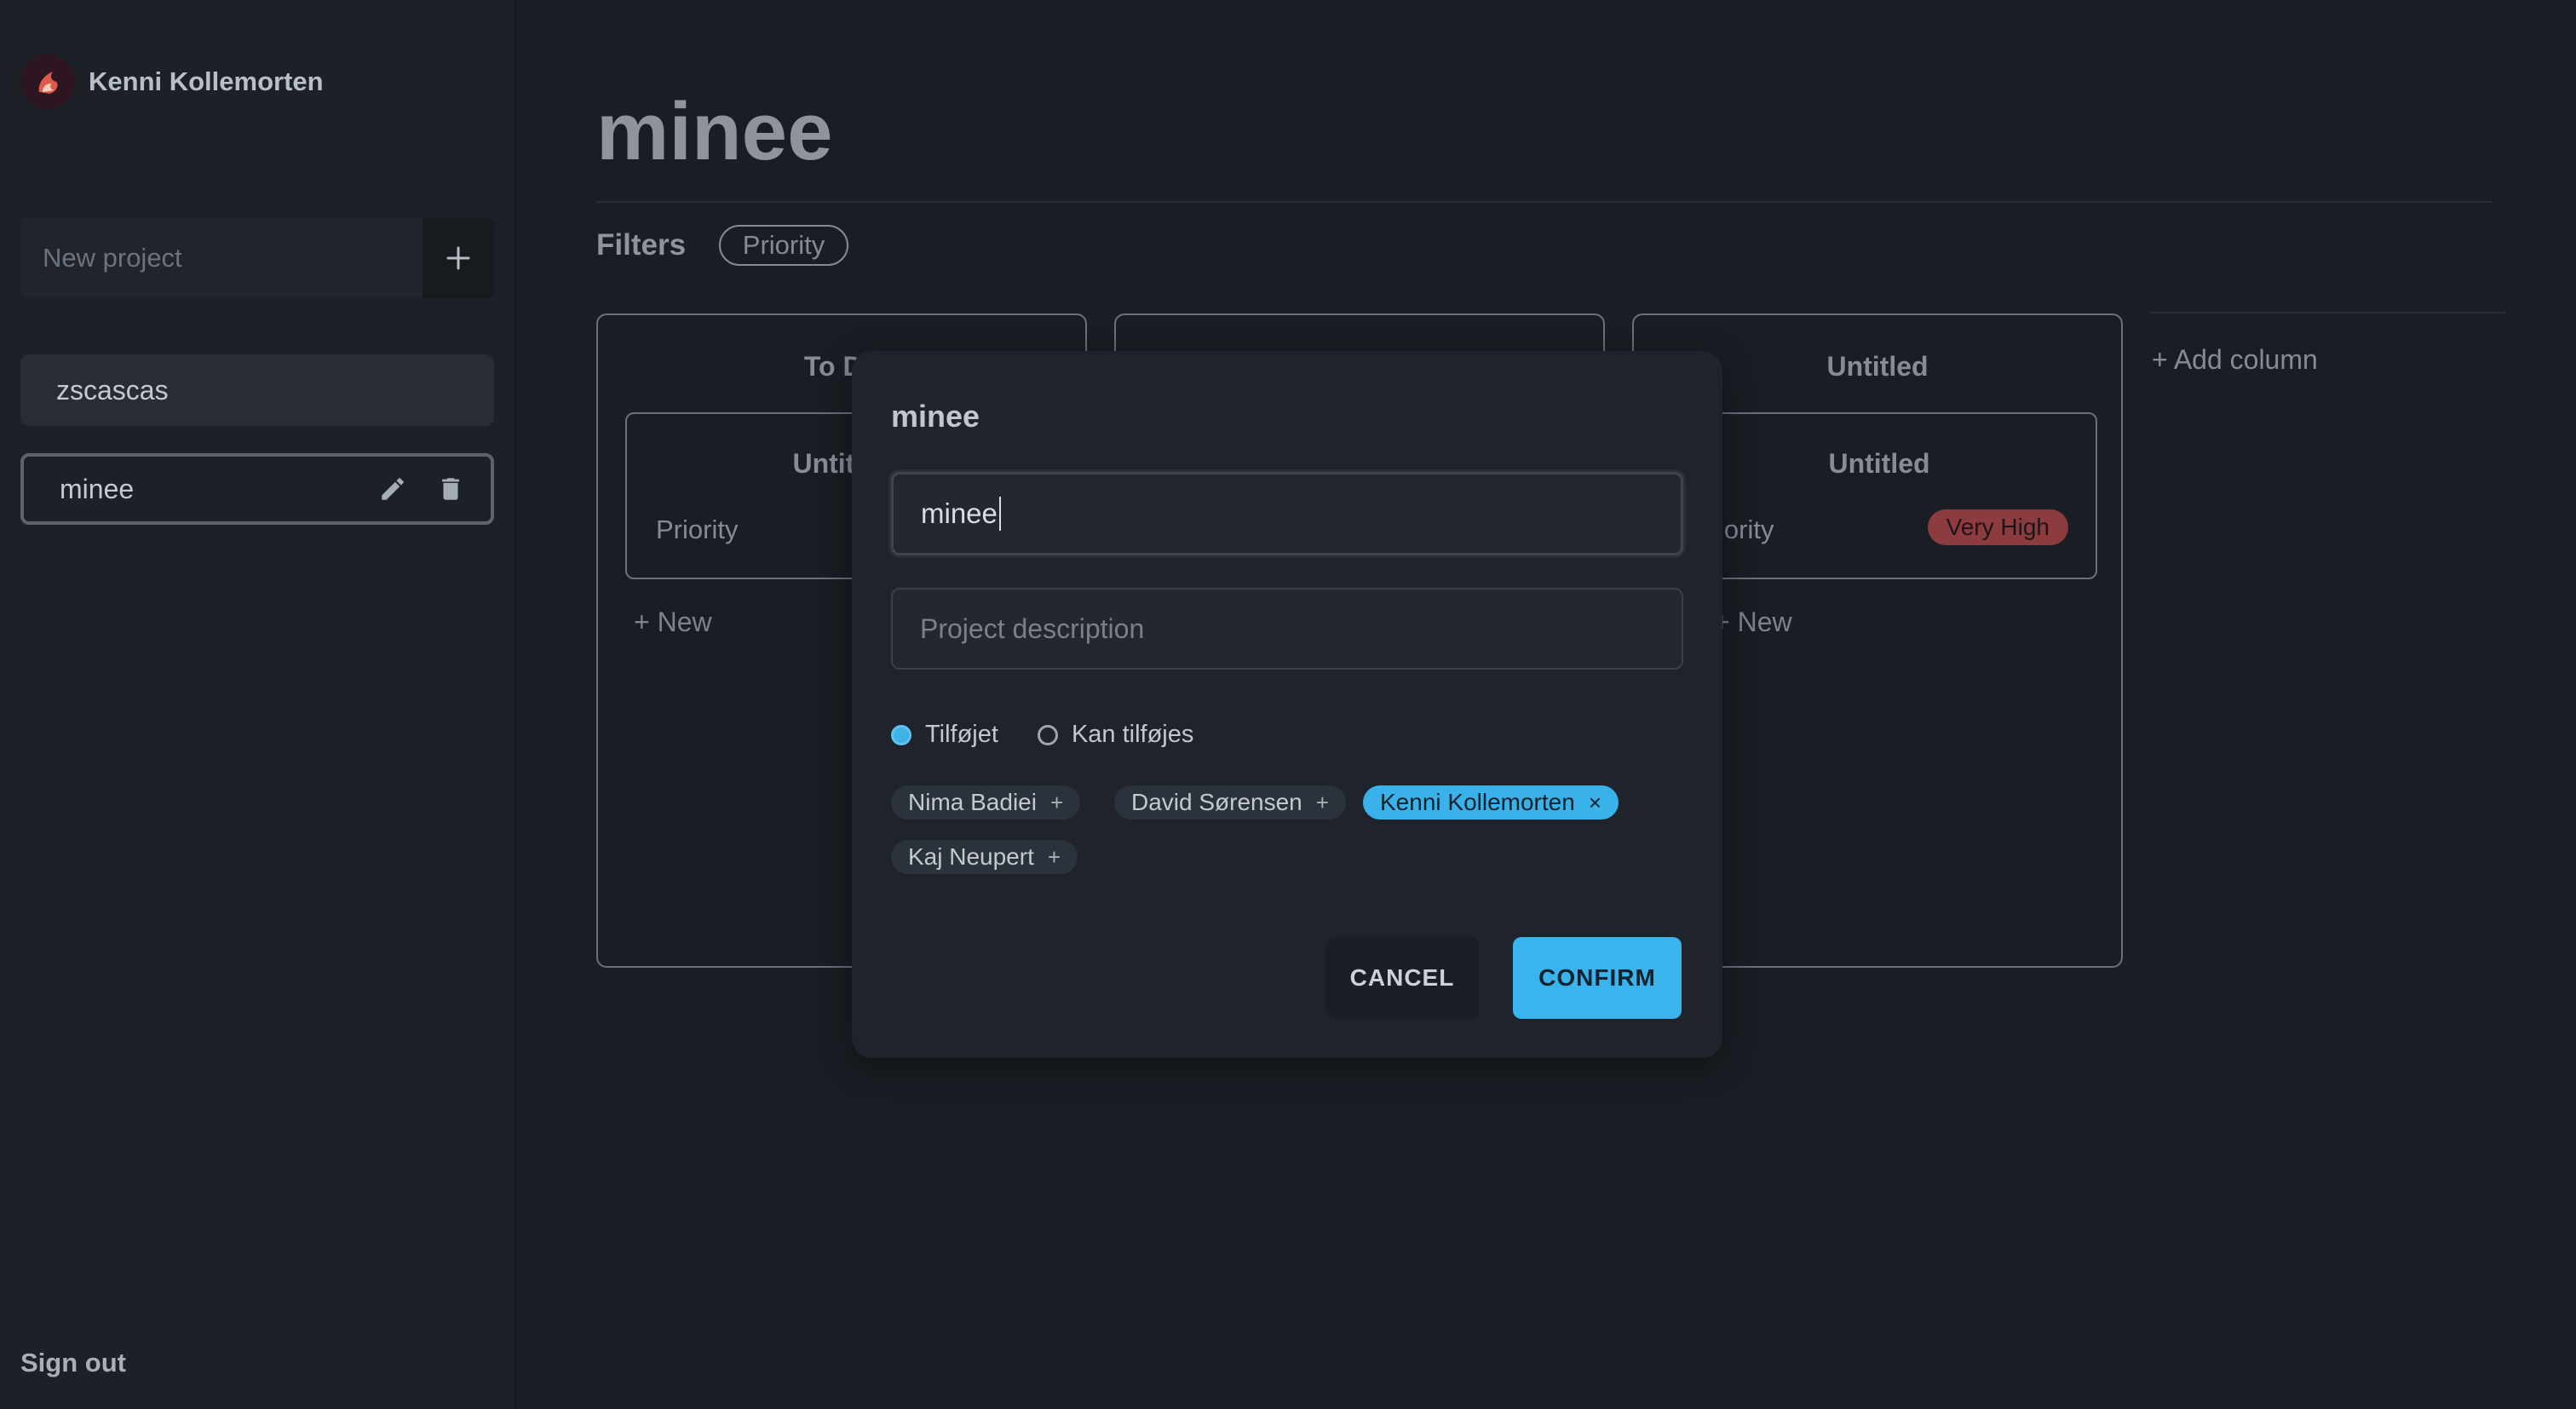 The image size is (2576, 1409). Describe the element at coordinates (257, 390) in the screenshot. I see `sidebar-item-zscascas: zscascas` at that location.